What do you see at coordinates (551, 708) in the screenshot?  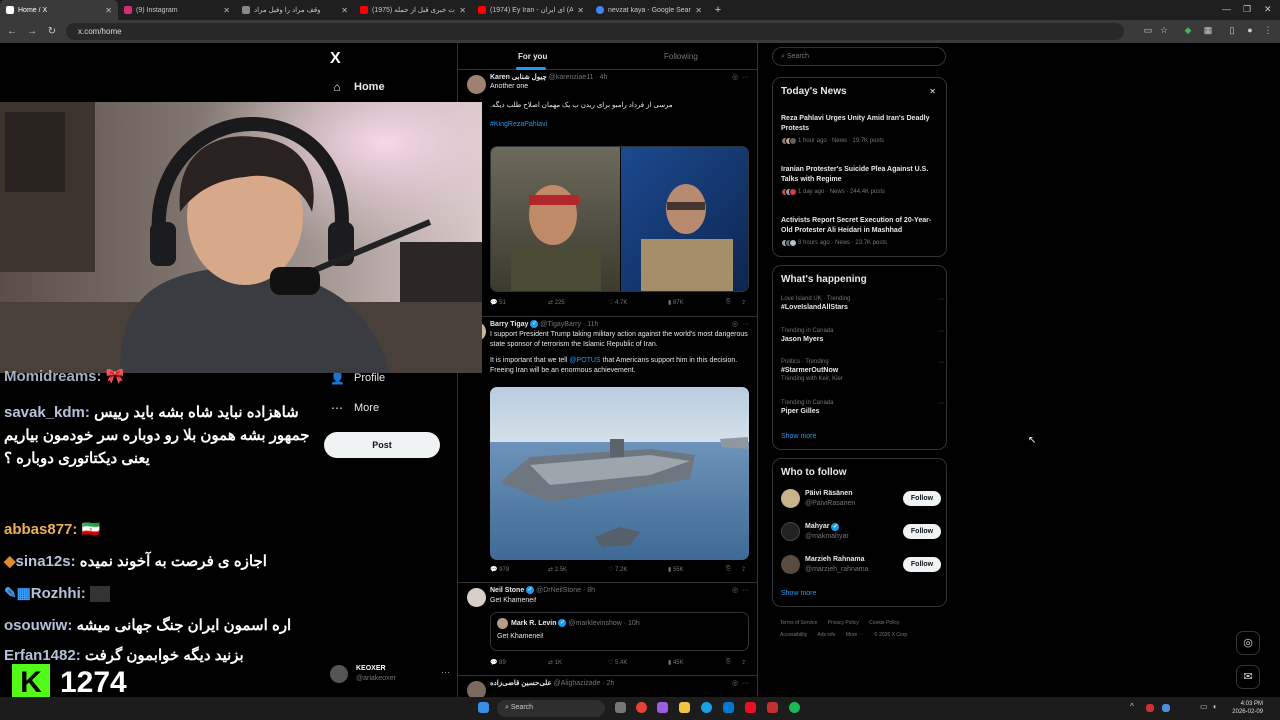 I see `taskbar-search: ⌕ Search` at bounding box center [551, 708].